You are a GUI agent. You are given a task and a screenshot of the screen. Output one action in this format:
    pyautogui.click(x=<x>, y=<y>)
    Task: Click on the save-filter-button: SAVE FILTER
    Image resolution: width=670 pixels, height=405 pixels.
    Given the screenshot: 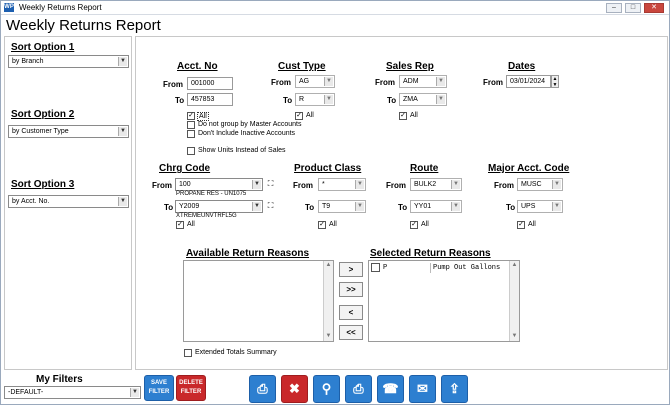 What is the action you would take?
    pyautogui.click(x=159, y=388)
    